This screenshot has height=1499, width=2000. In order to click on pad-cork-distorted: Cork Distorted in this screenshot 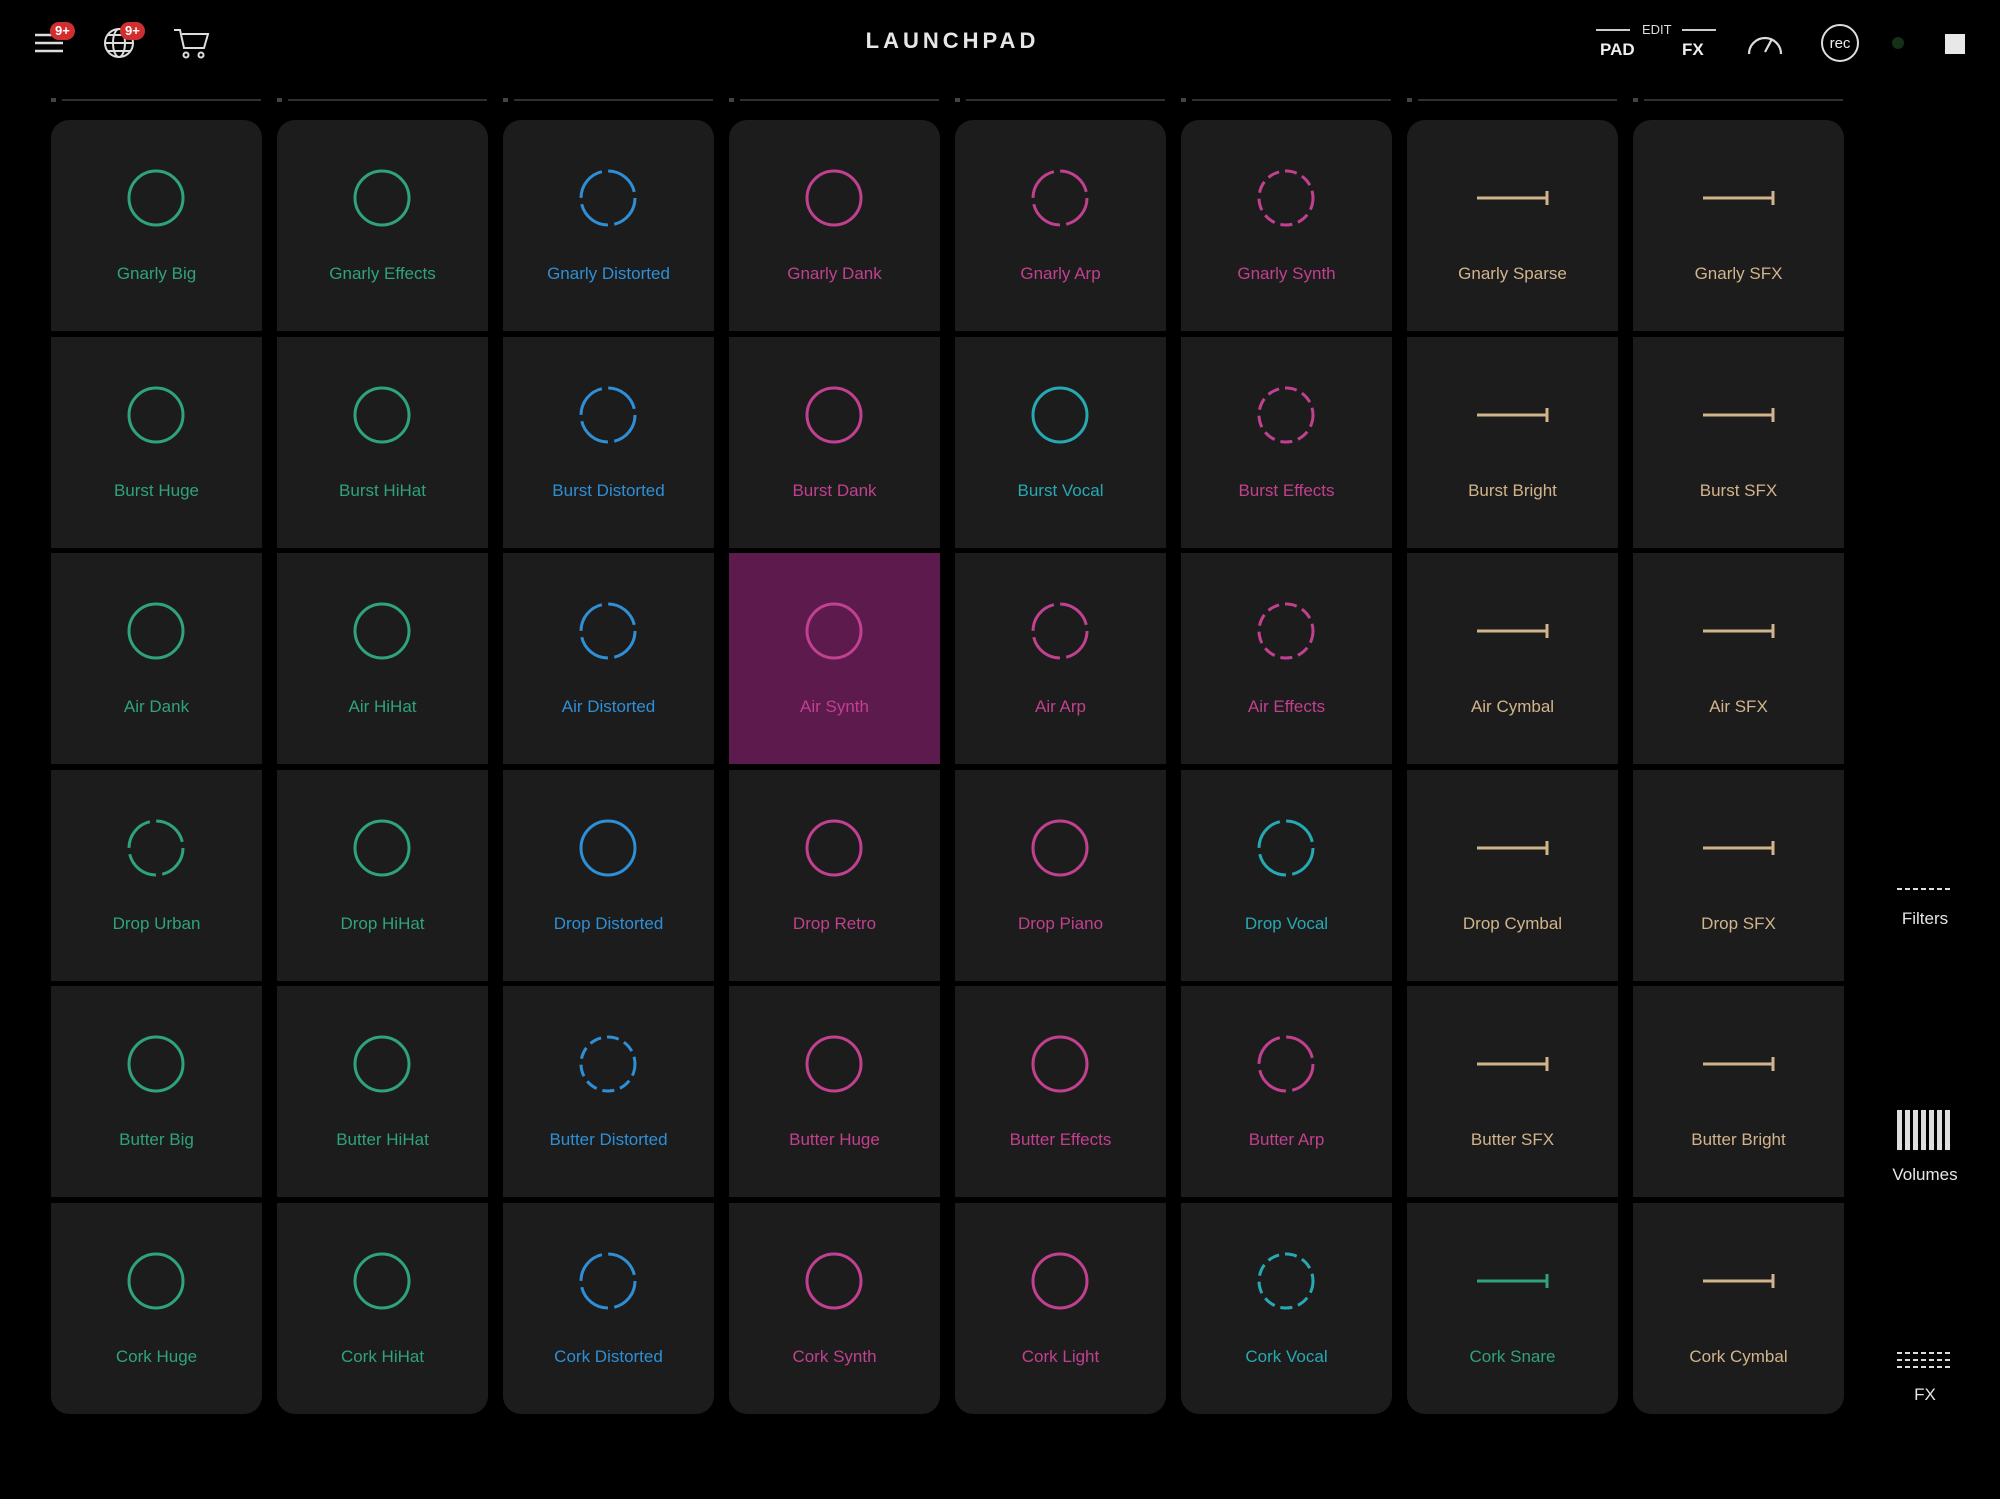, I will do `click(608, 1308)`.